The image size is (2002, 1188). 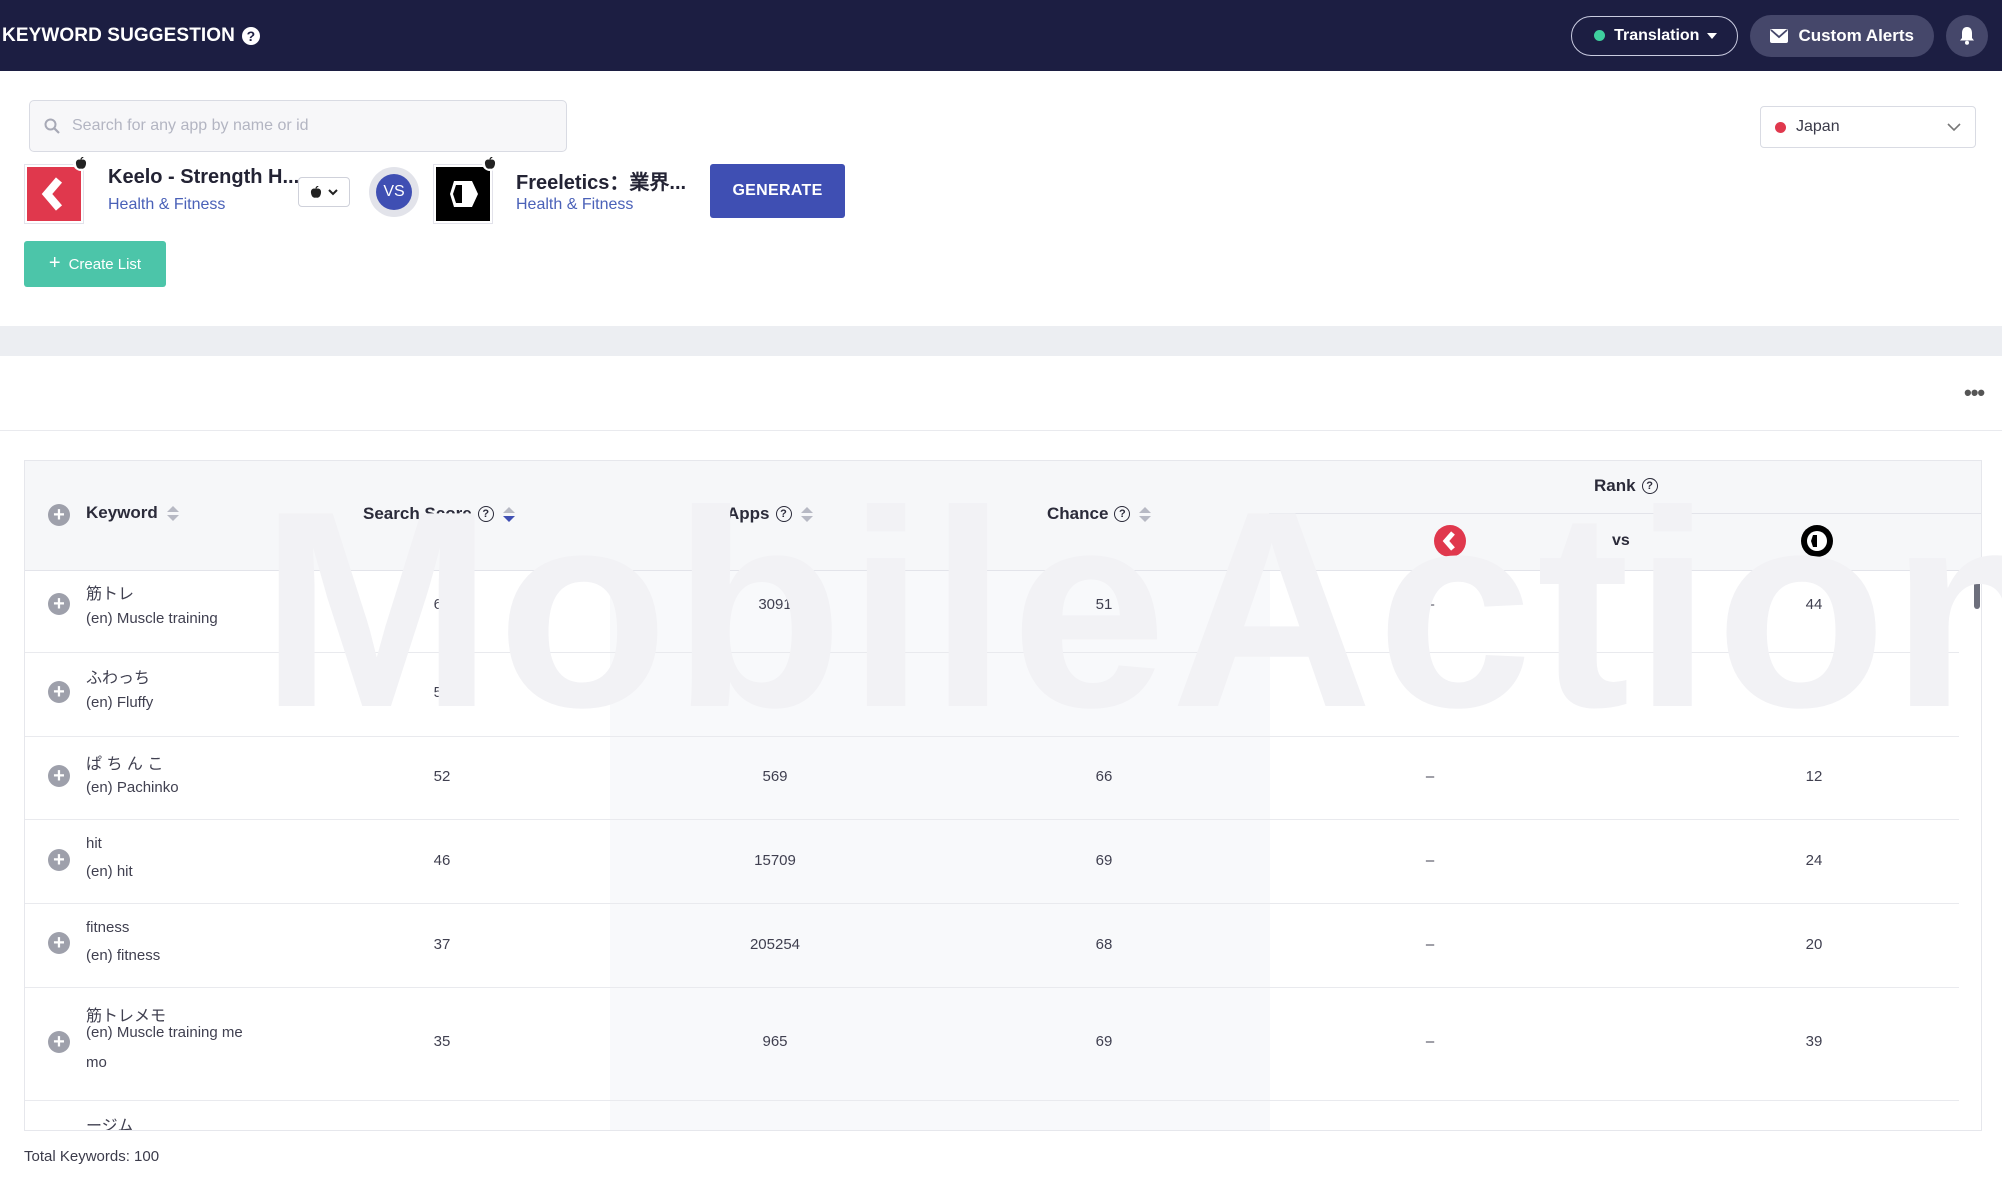 What do you see at coordinates (52, 126) in the screenshot?
I see `search-icon` at bounding box center [52, 126].